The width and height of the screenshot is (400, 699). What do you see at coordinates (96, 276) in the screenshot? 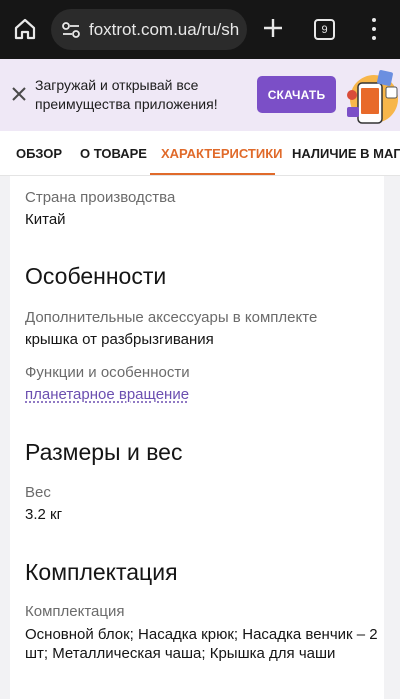
I see `section-title-features: Особенности` at bounding box center [96, 276].